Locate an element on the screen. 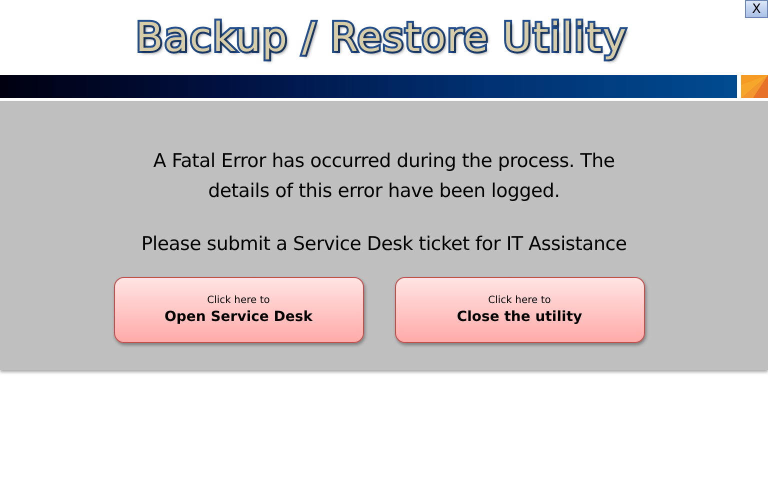 This screenshot has height=480, width=768. logo-icon is located at coordinates (754, 86).